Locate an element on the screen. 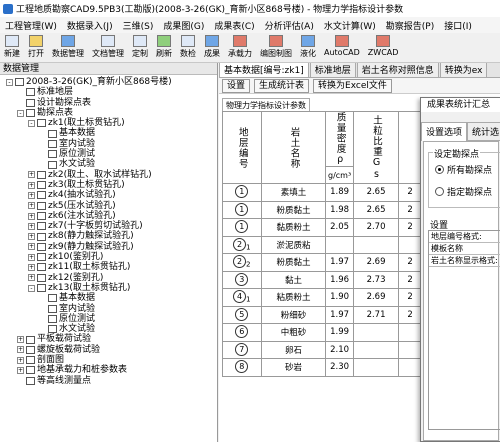 The width and height of the screenshot is (500, 442). tab-statistics-options: 统计选 is located at coordinates (483, 131).